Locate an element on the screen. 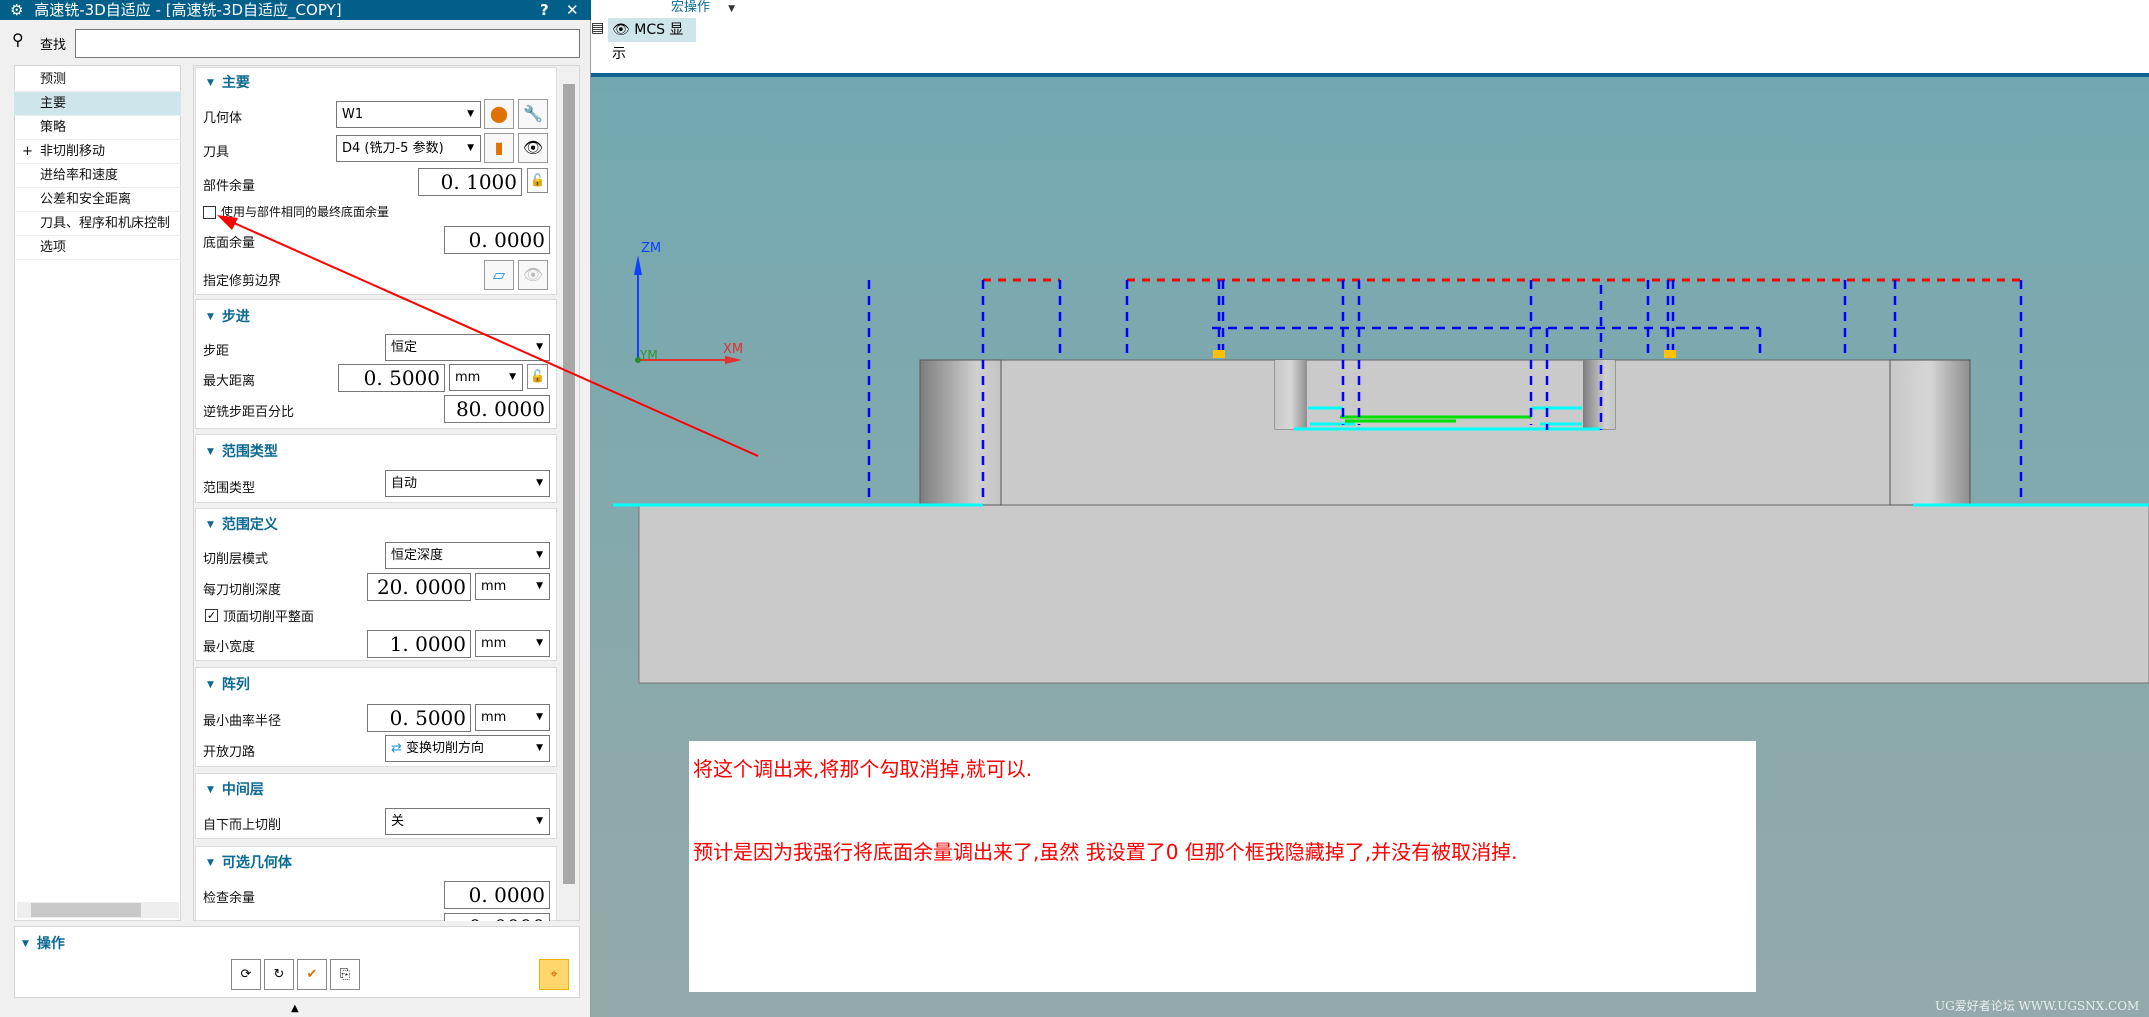 The image size is (2149, 1017). bottom-up-select: 关 ▼ is located at coordinates (467, 821).